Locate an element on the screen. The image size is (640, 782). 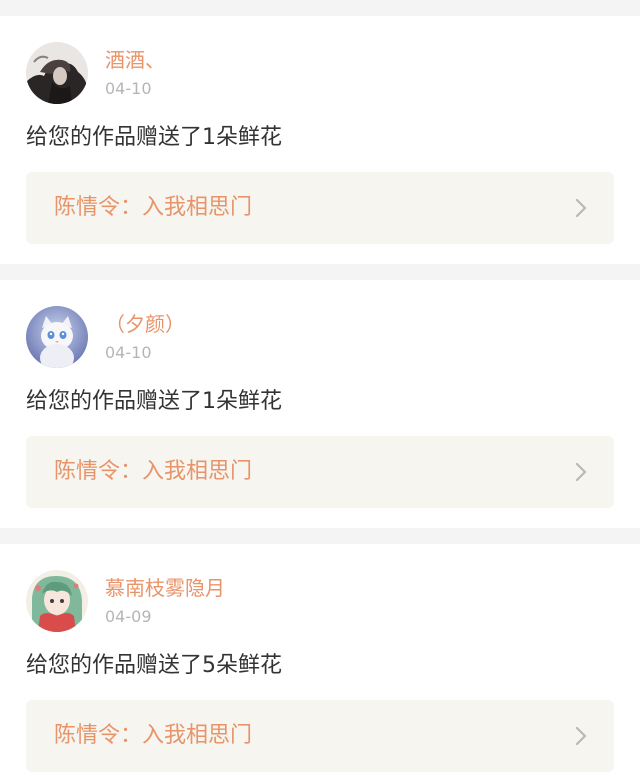
username: 慕南枝雾隐月 is located at coordinates (165, 588).